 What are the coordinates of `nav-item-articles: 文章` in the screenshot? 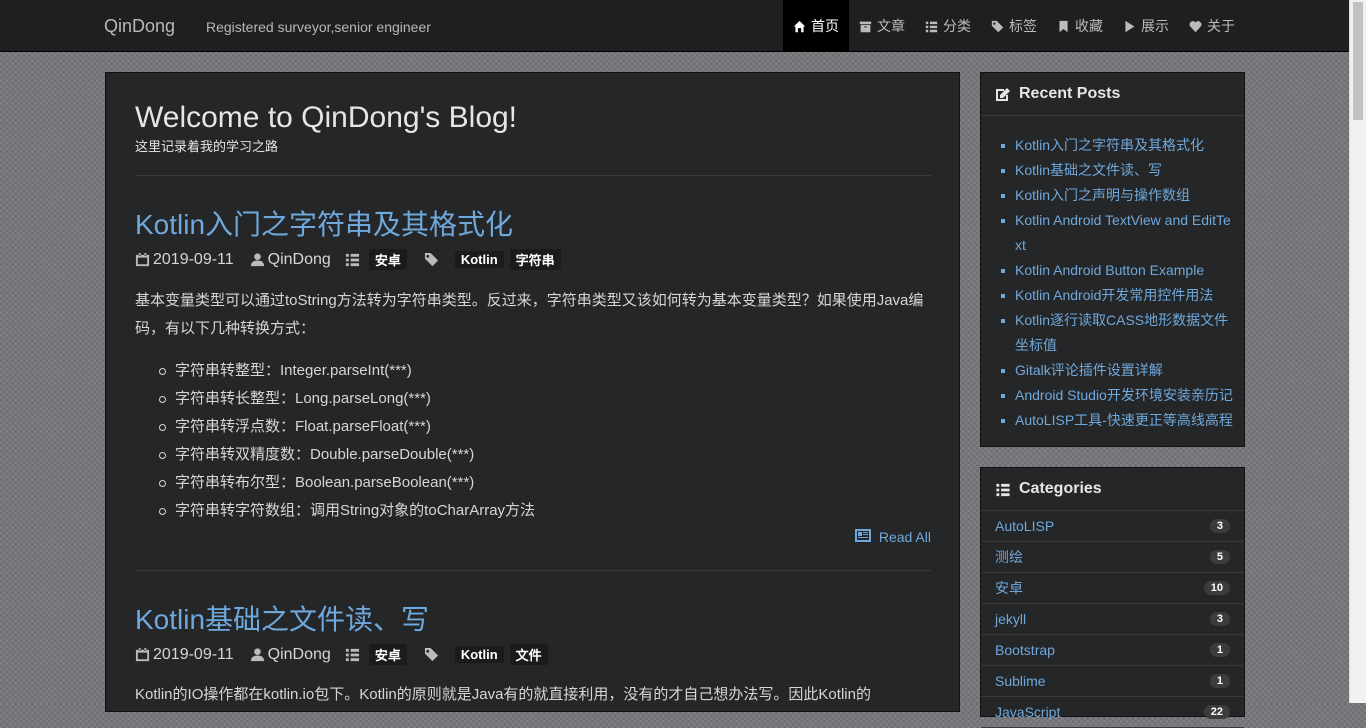 It's located at (882, 26).